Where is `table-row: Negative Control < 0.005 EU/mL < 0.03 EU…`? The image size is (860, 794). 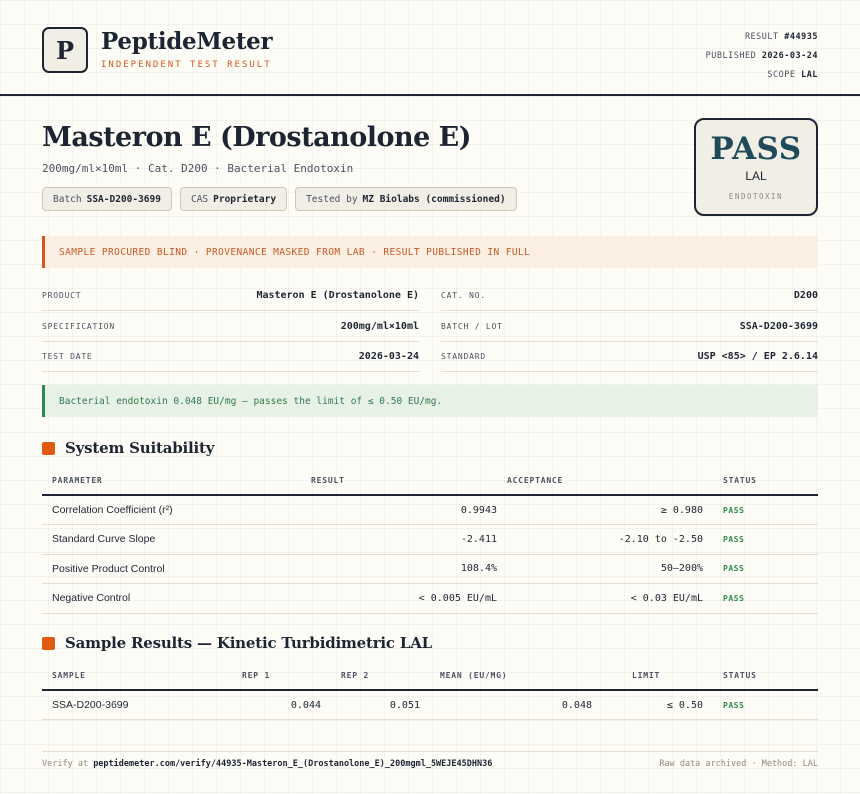 table-row: Negative Control < 0.005 EU/mL < 0.03 EU… is located at coordinates (430, 598).